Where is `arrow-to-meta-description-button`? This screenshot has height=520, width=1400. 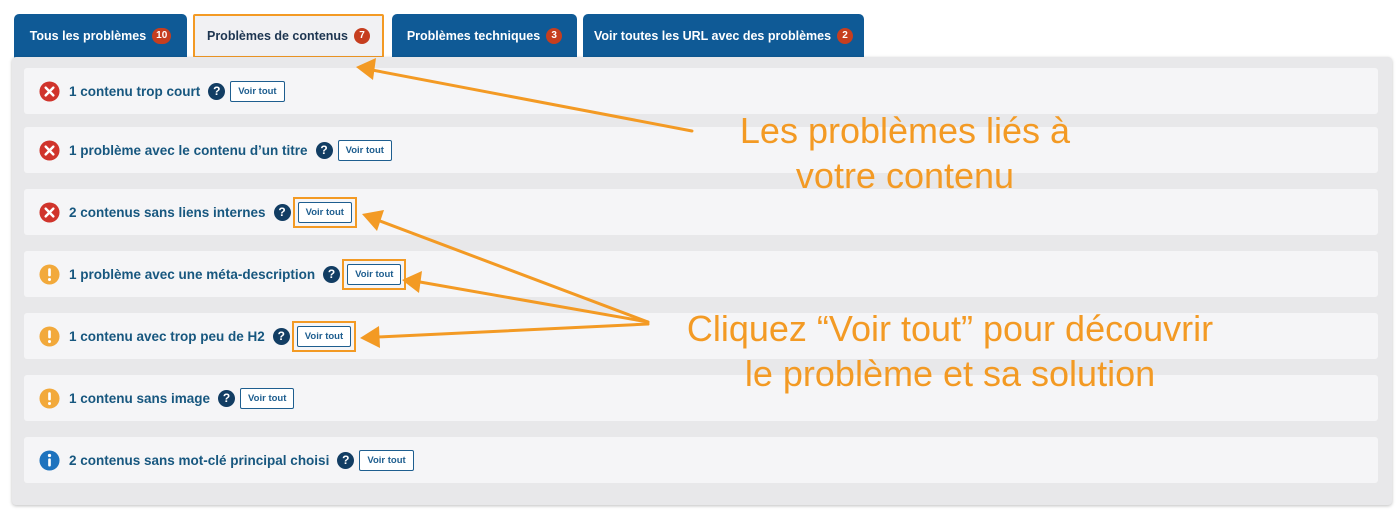
arrow-to-meta-description-button is located at coordinates (534, 302).